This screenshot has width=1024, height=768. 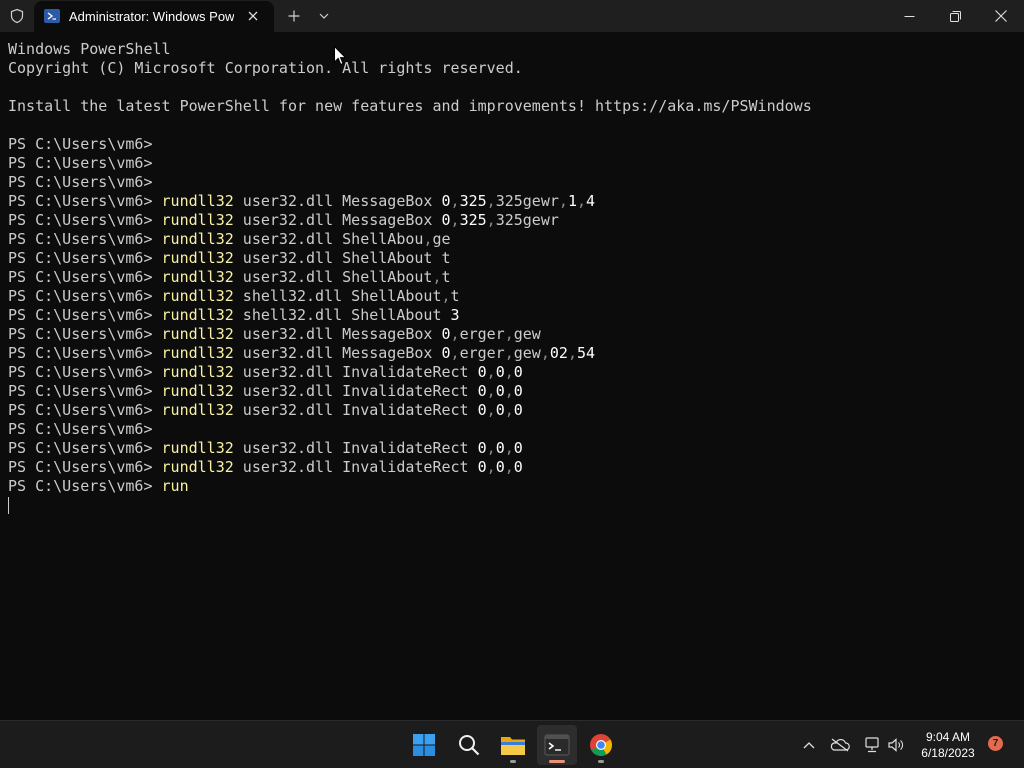 What do you see at coordinates (601, 745) in the screenshot?
I see `chrome-button` at bounding box center [601, 745].